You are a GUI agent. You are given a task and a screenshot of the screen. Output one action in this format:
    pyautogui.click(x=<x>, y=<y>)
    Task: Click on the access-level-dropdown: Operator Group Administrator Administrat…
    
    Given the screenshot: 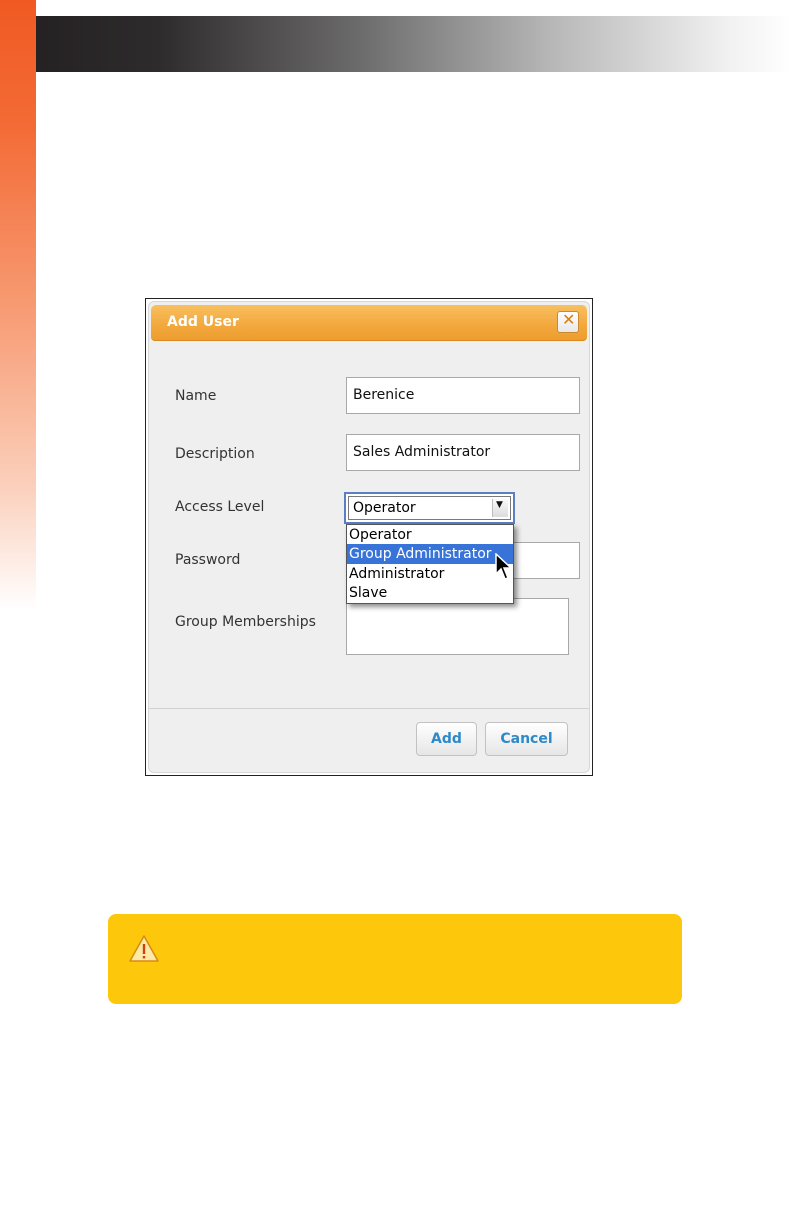 What is the action you would take?
    pyautogui.click(x=430, y=564)
    